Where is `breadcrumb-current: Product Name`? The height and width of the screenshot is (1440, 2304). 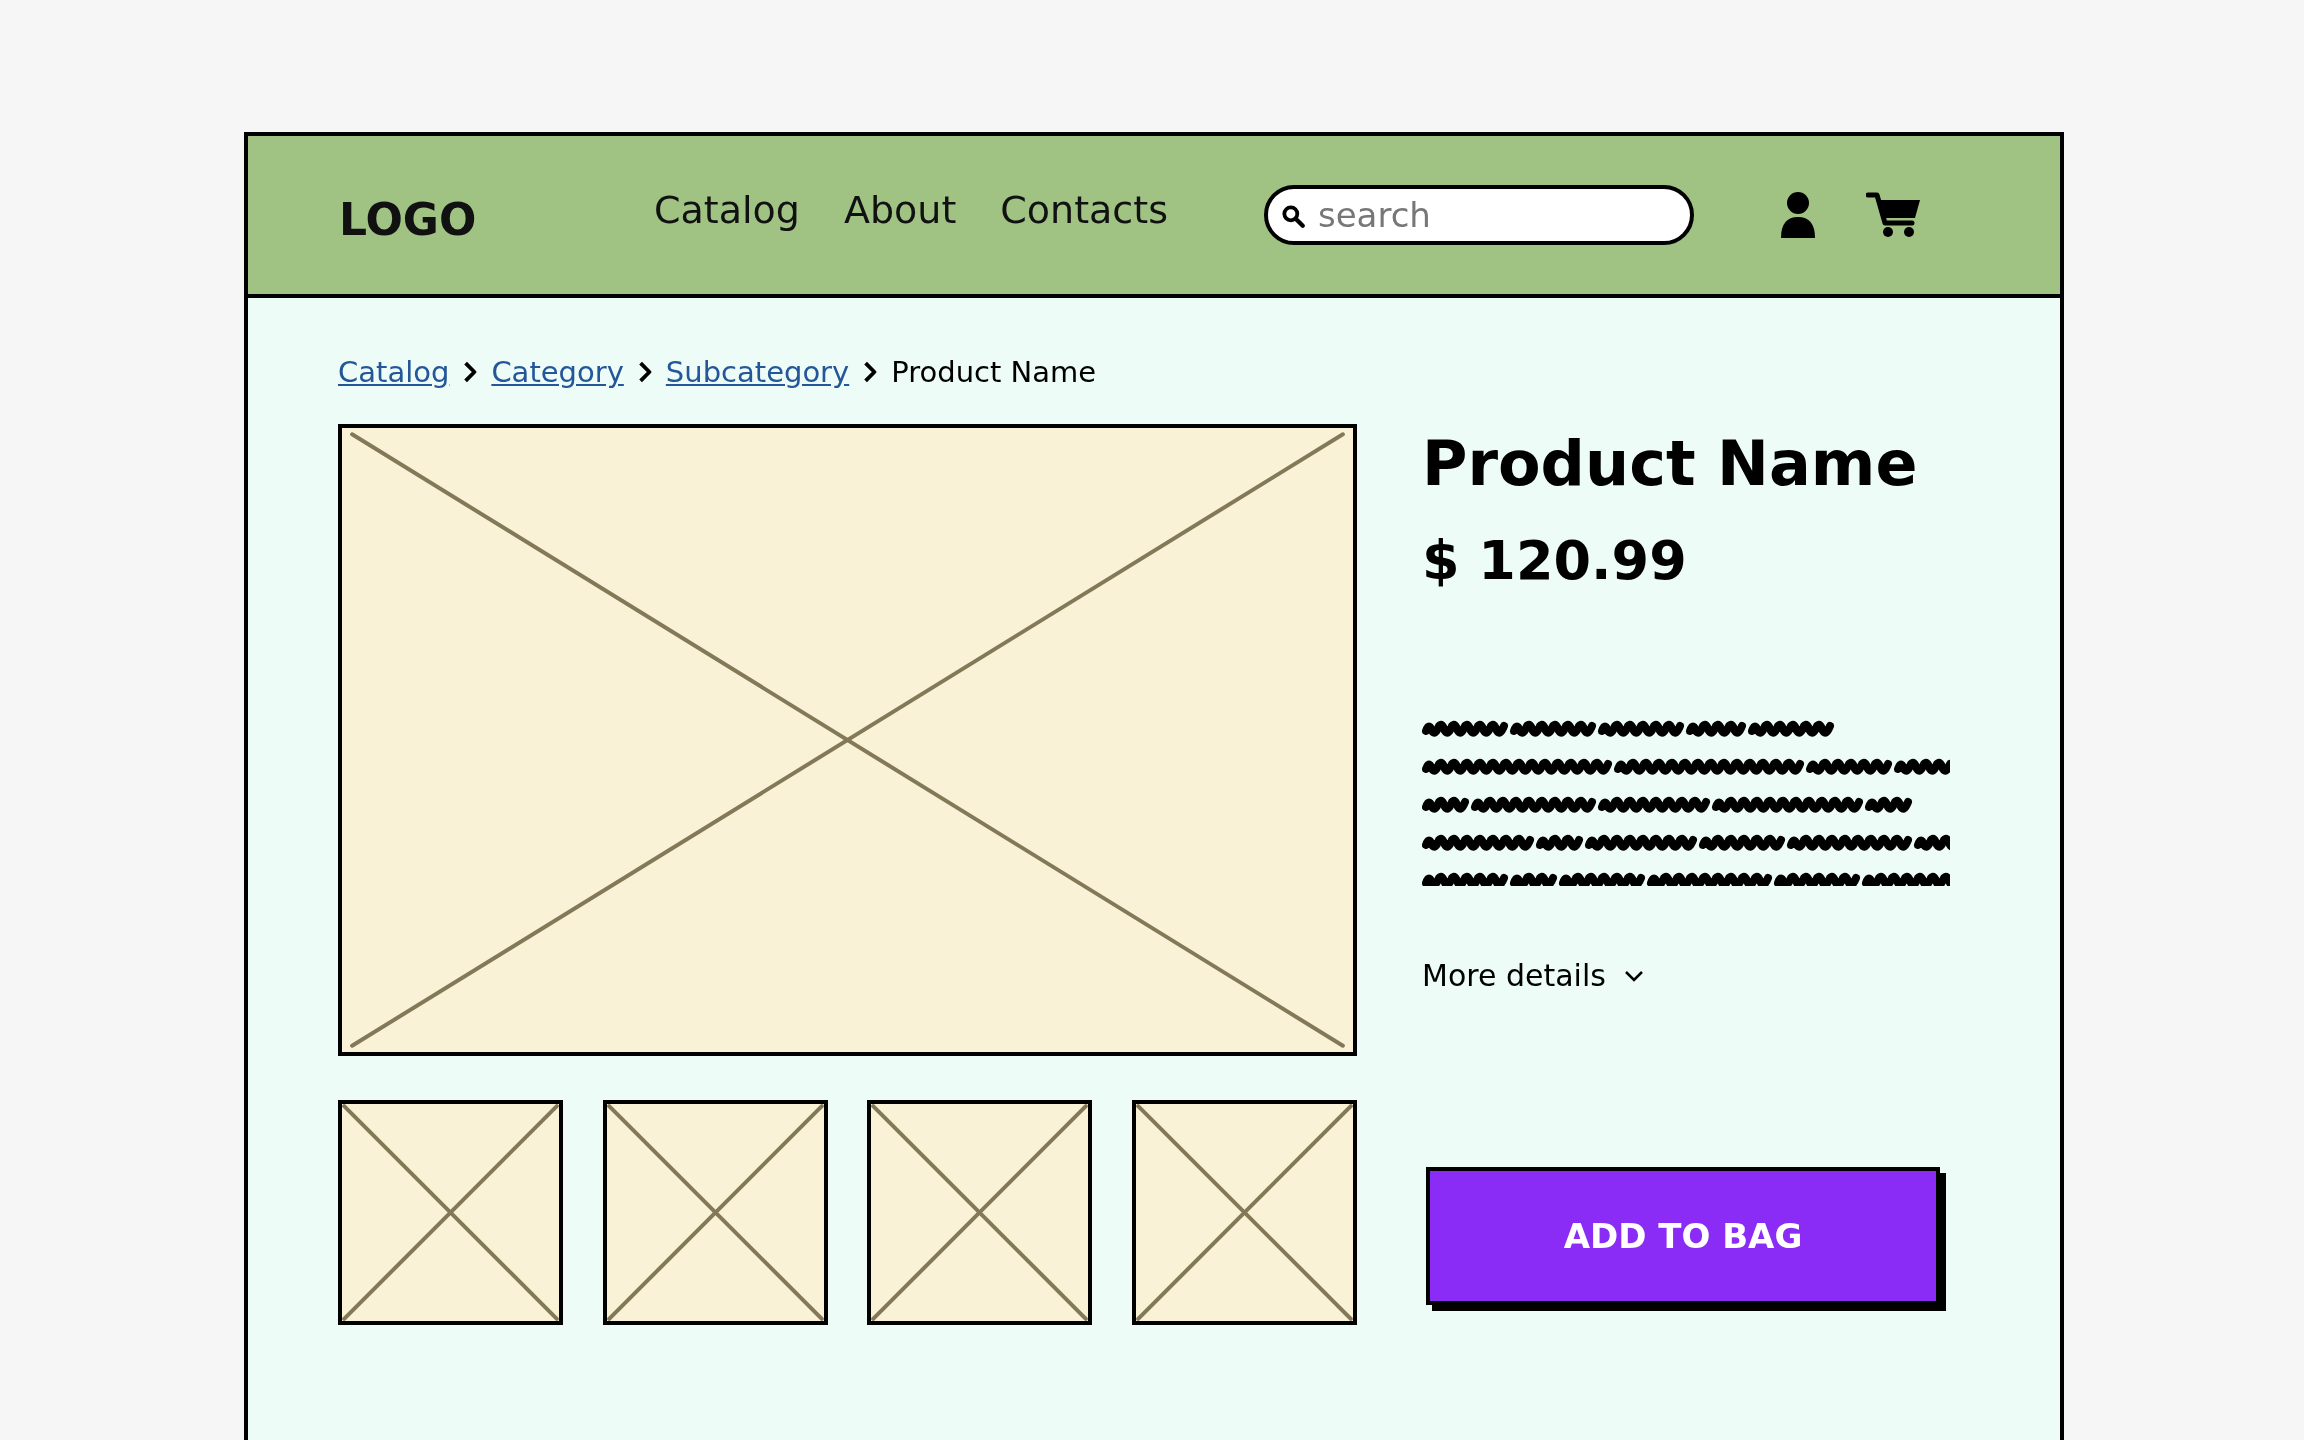
breadcrumb-current: Product Name is located at coordinates (994, 372).